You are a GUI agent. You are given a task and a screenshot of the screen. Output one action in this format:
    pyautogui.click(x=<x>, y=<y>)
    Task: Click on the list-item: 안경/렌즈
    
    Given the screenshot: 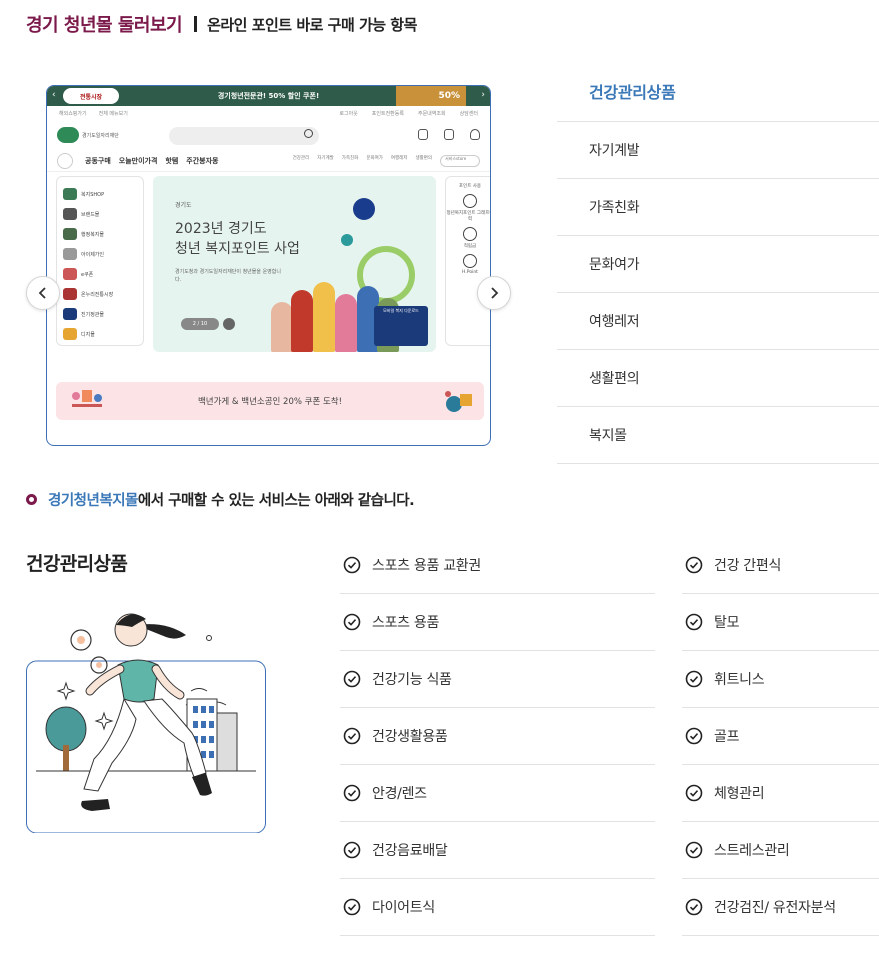 What is the action you would take?
    pyautogui.click(x=497, y=793)
    